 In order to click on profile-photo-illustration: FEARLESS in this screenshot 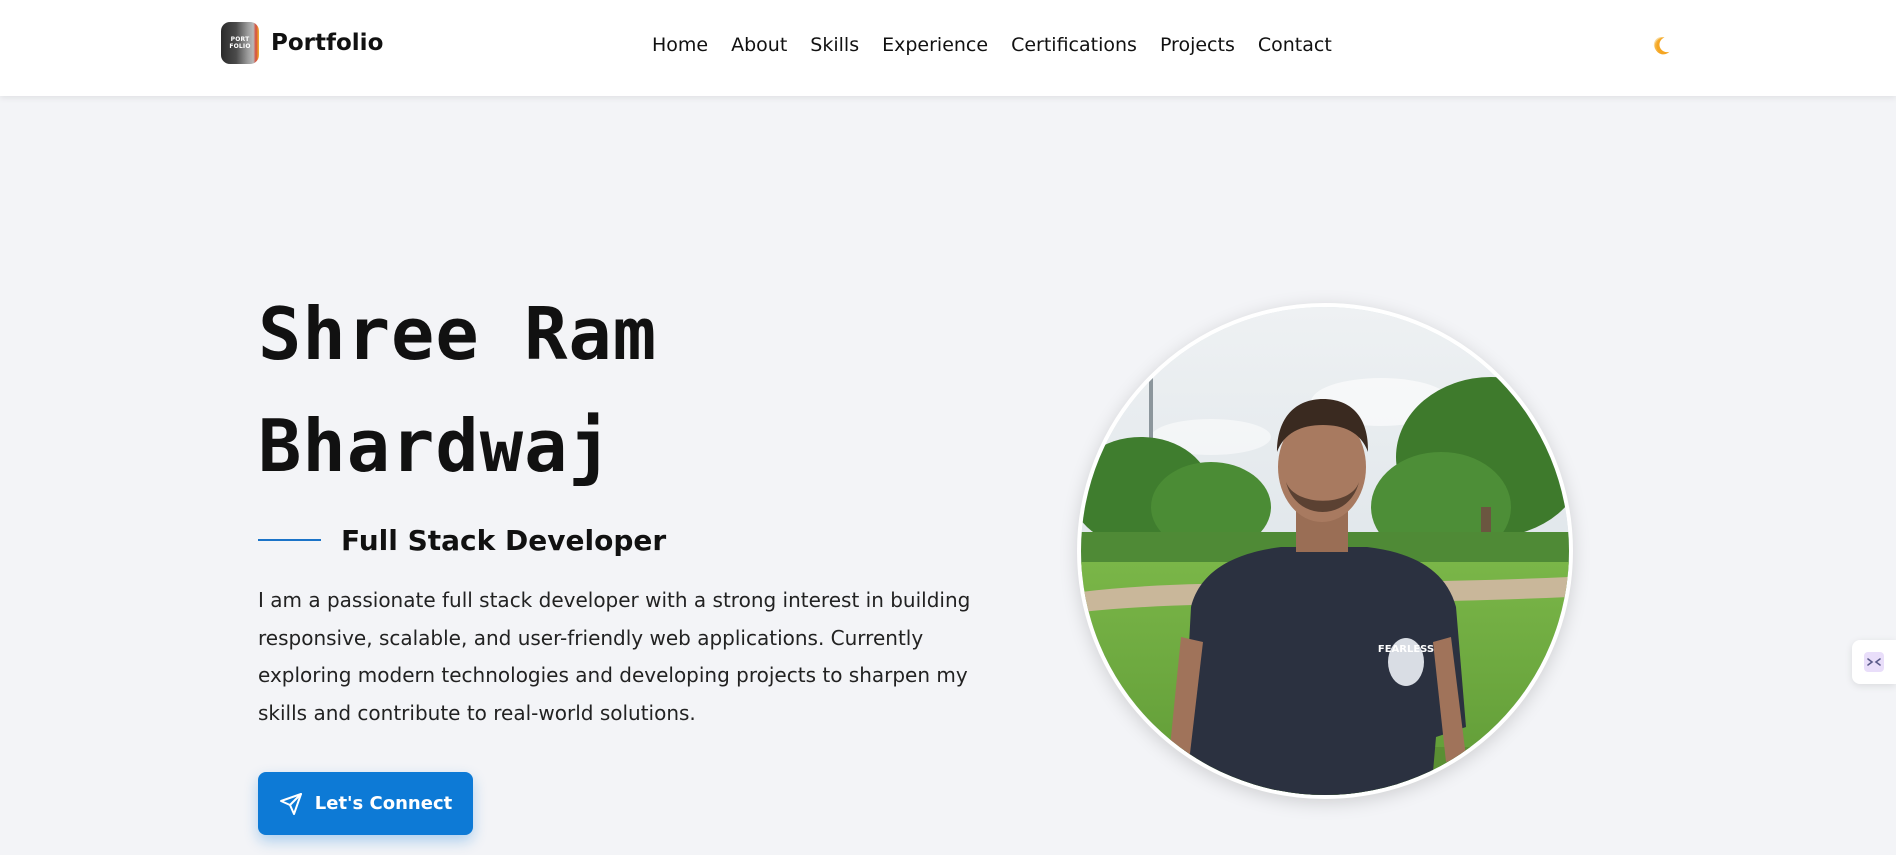, I will do `click(1325, 551)`.